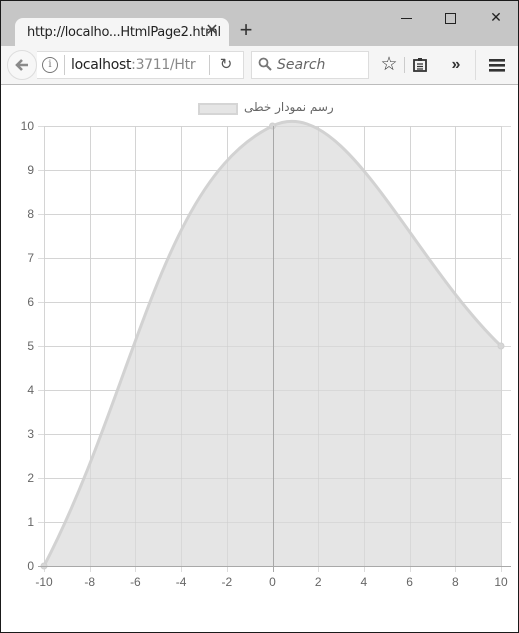 The image size is (519, 633). What do you see at coordinates (30, 346) in the screenshot?
I see `y-tick-label: 5` at bounding box center [30, 346].